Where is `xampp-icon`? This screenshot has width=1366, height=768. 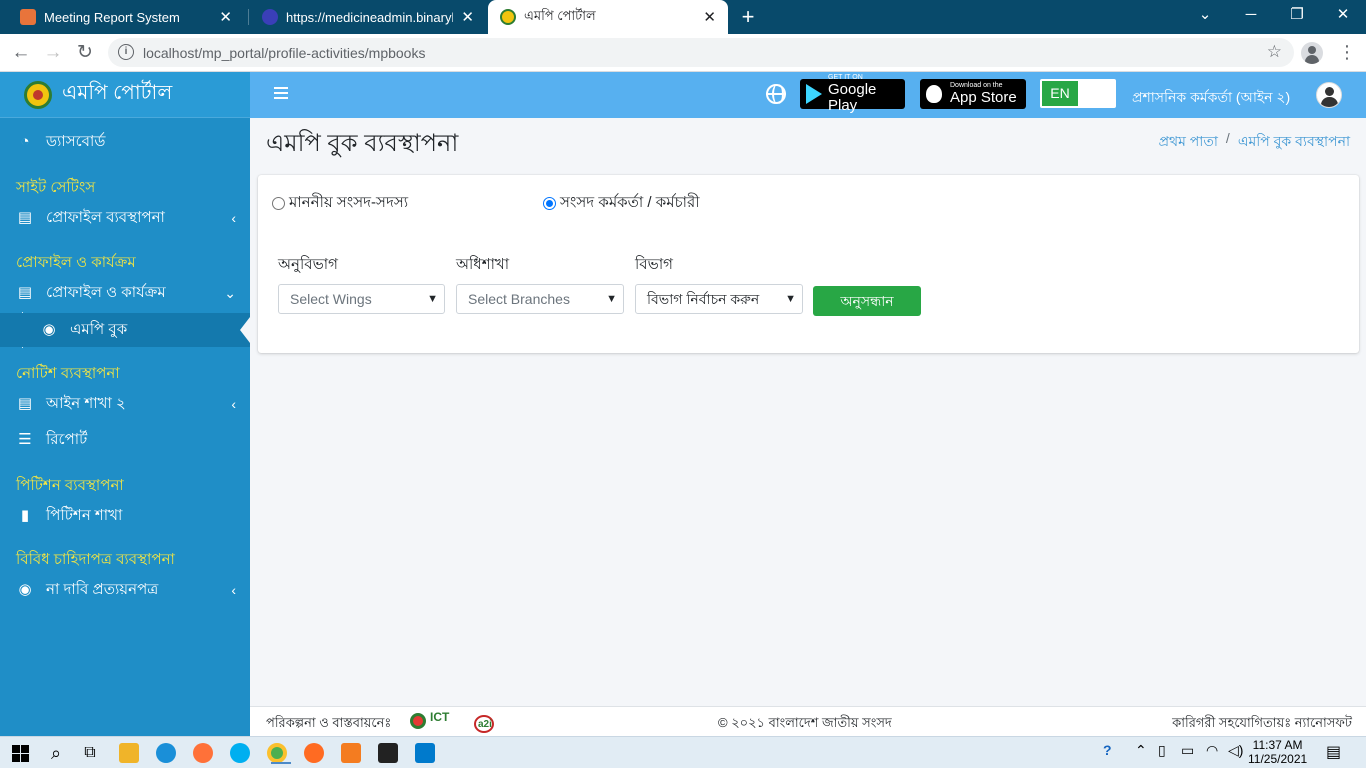 xampp-icon is located at coordinates (351, 753).